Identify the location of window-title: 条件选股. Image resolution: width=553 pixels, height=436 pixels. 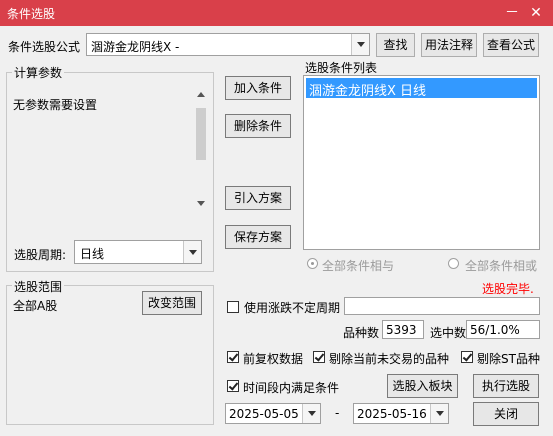
(31, 14).